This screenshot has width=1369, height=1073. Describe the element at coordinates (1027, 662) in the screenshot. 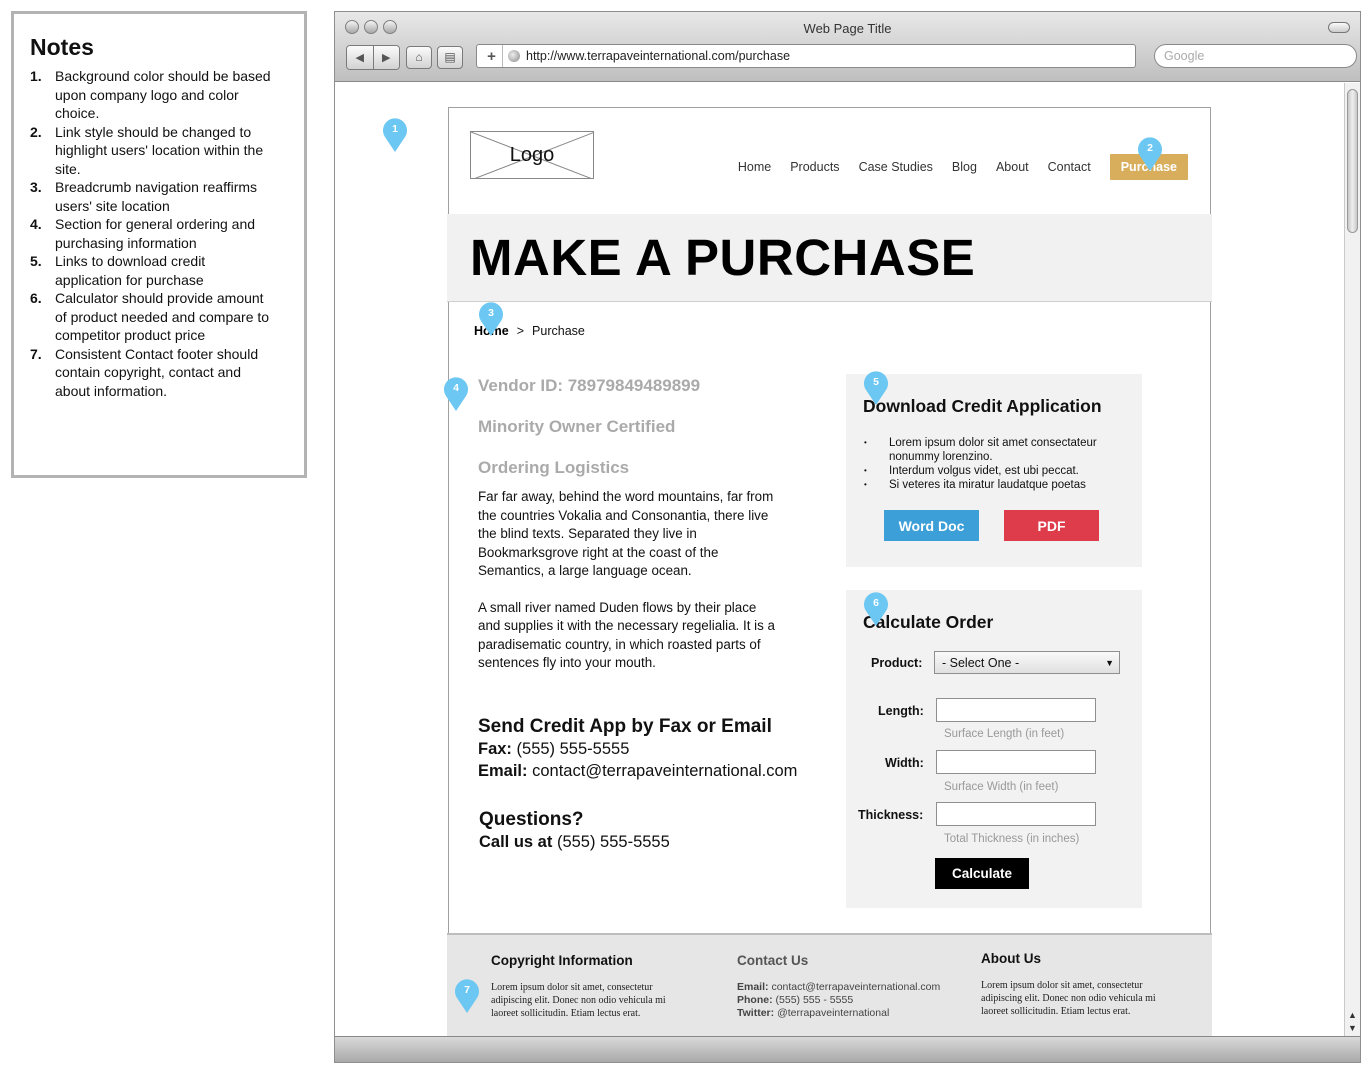

I see `product-select: - Select One - ▼` at that location.